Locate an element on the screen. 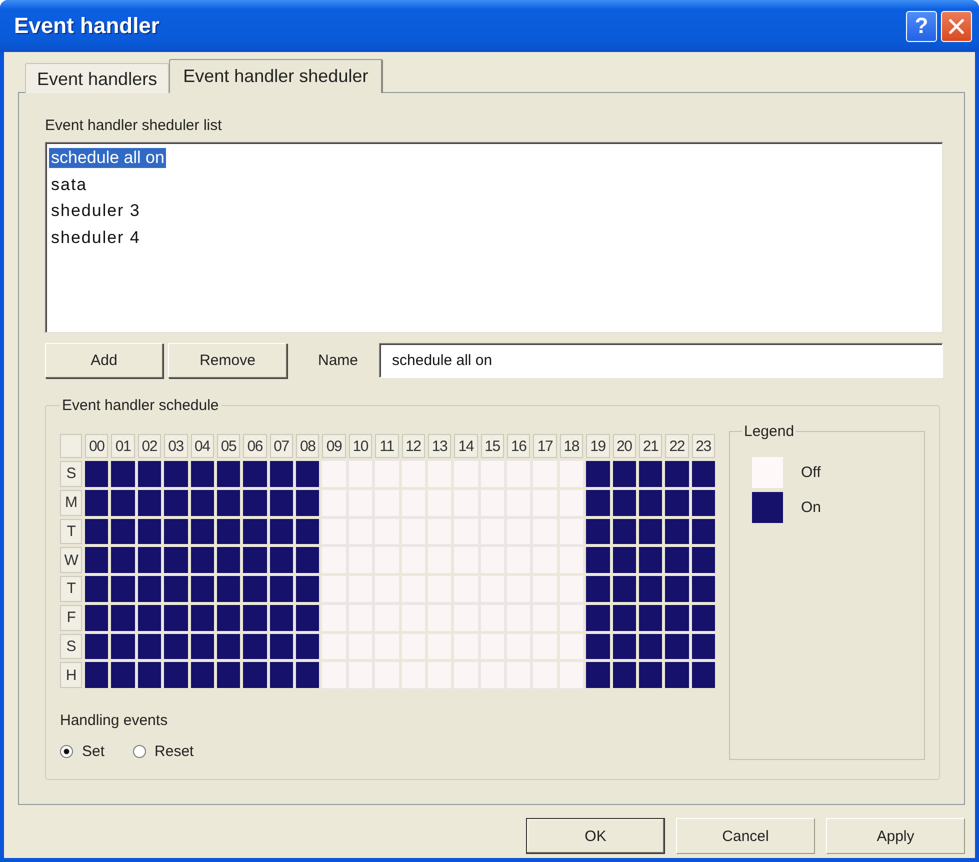  dialog-button: Cancel is located at coordinates (745, 836).